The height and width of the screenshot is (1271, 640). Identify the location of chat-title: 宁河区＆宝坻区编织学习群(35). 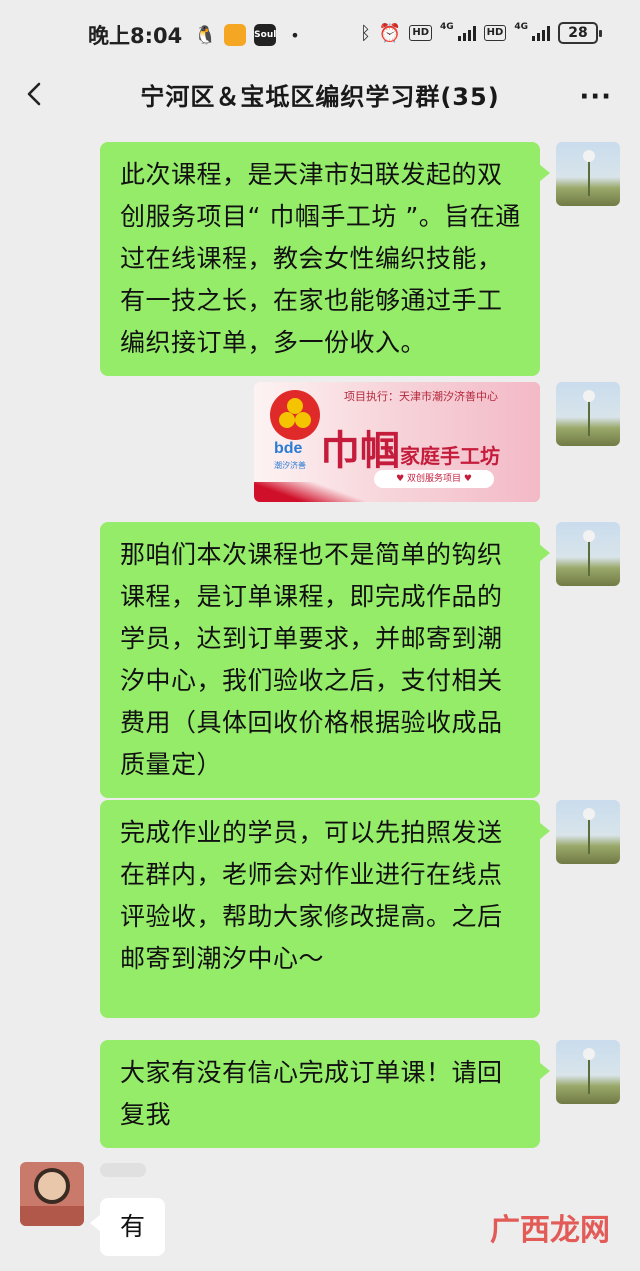
(320, 96).